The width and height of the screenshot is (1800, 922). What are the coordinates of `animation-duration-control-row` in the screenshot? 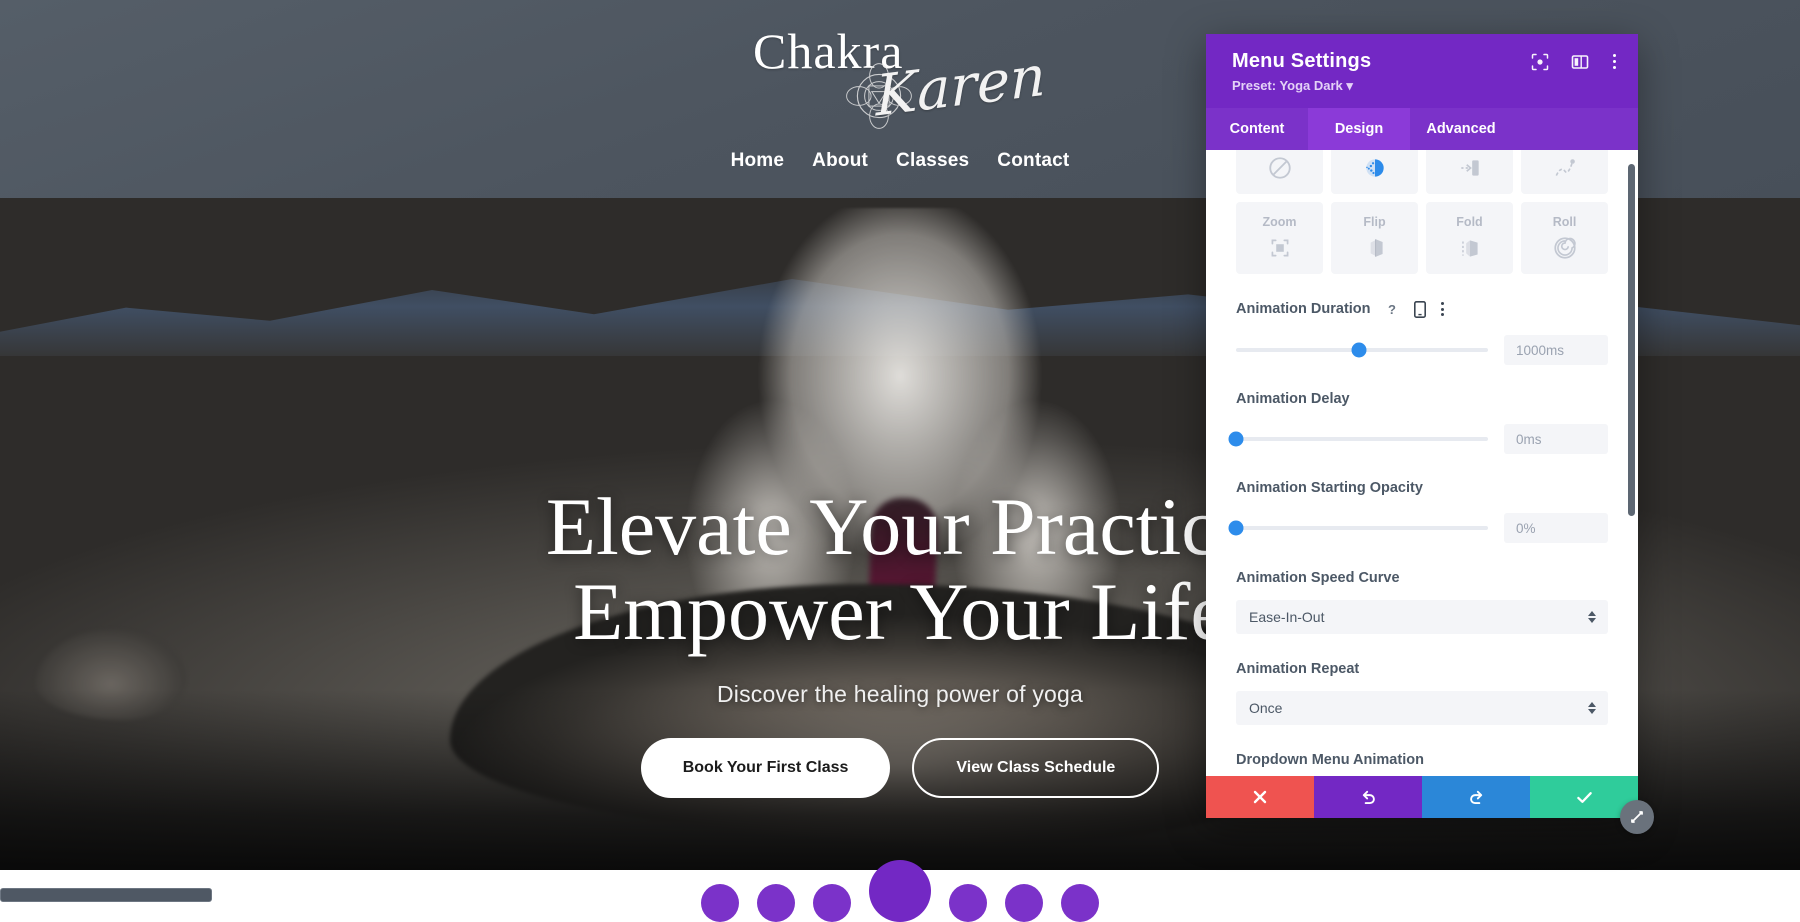 It's located at (1422, 350).